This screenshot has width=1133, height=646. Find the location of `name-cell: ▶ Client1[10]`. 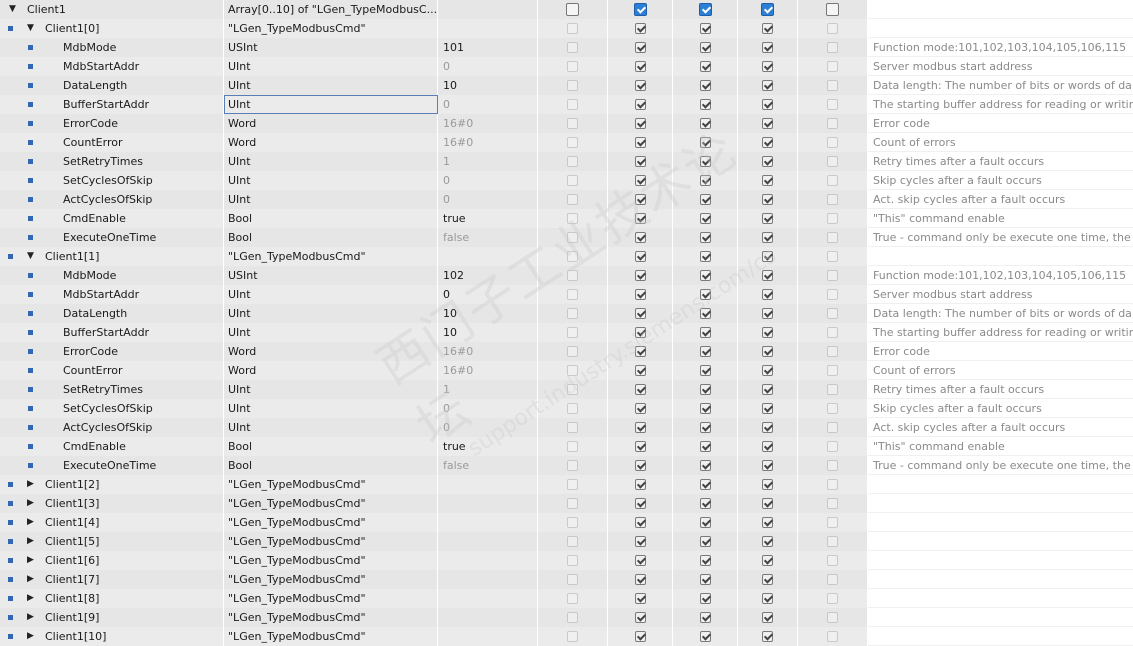

name-cell: ▶ Client1[10] is located at coordinates (112, 636).